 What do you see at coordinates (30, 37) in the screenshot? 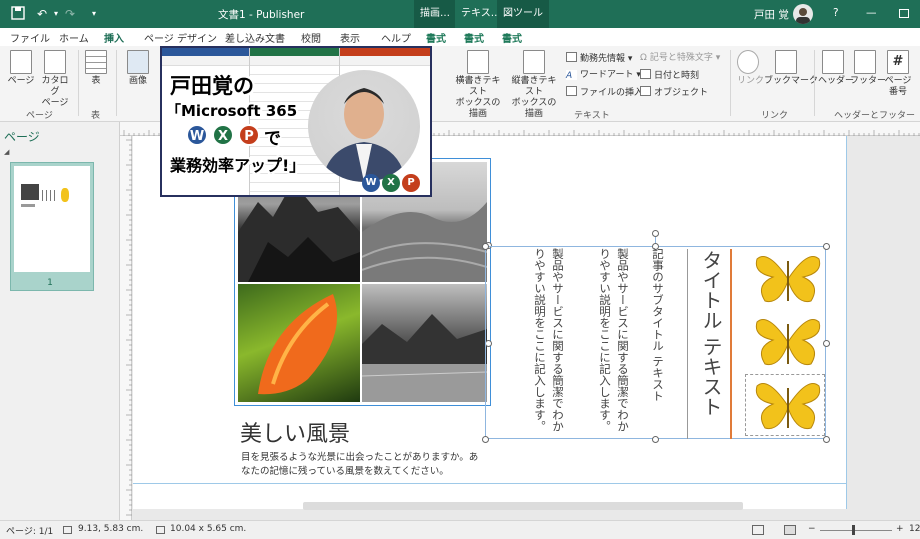
I see `tab-file: ファイル` at bounding box center [30, 37].